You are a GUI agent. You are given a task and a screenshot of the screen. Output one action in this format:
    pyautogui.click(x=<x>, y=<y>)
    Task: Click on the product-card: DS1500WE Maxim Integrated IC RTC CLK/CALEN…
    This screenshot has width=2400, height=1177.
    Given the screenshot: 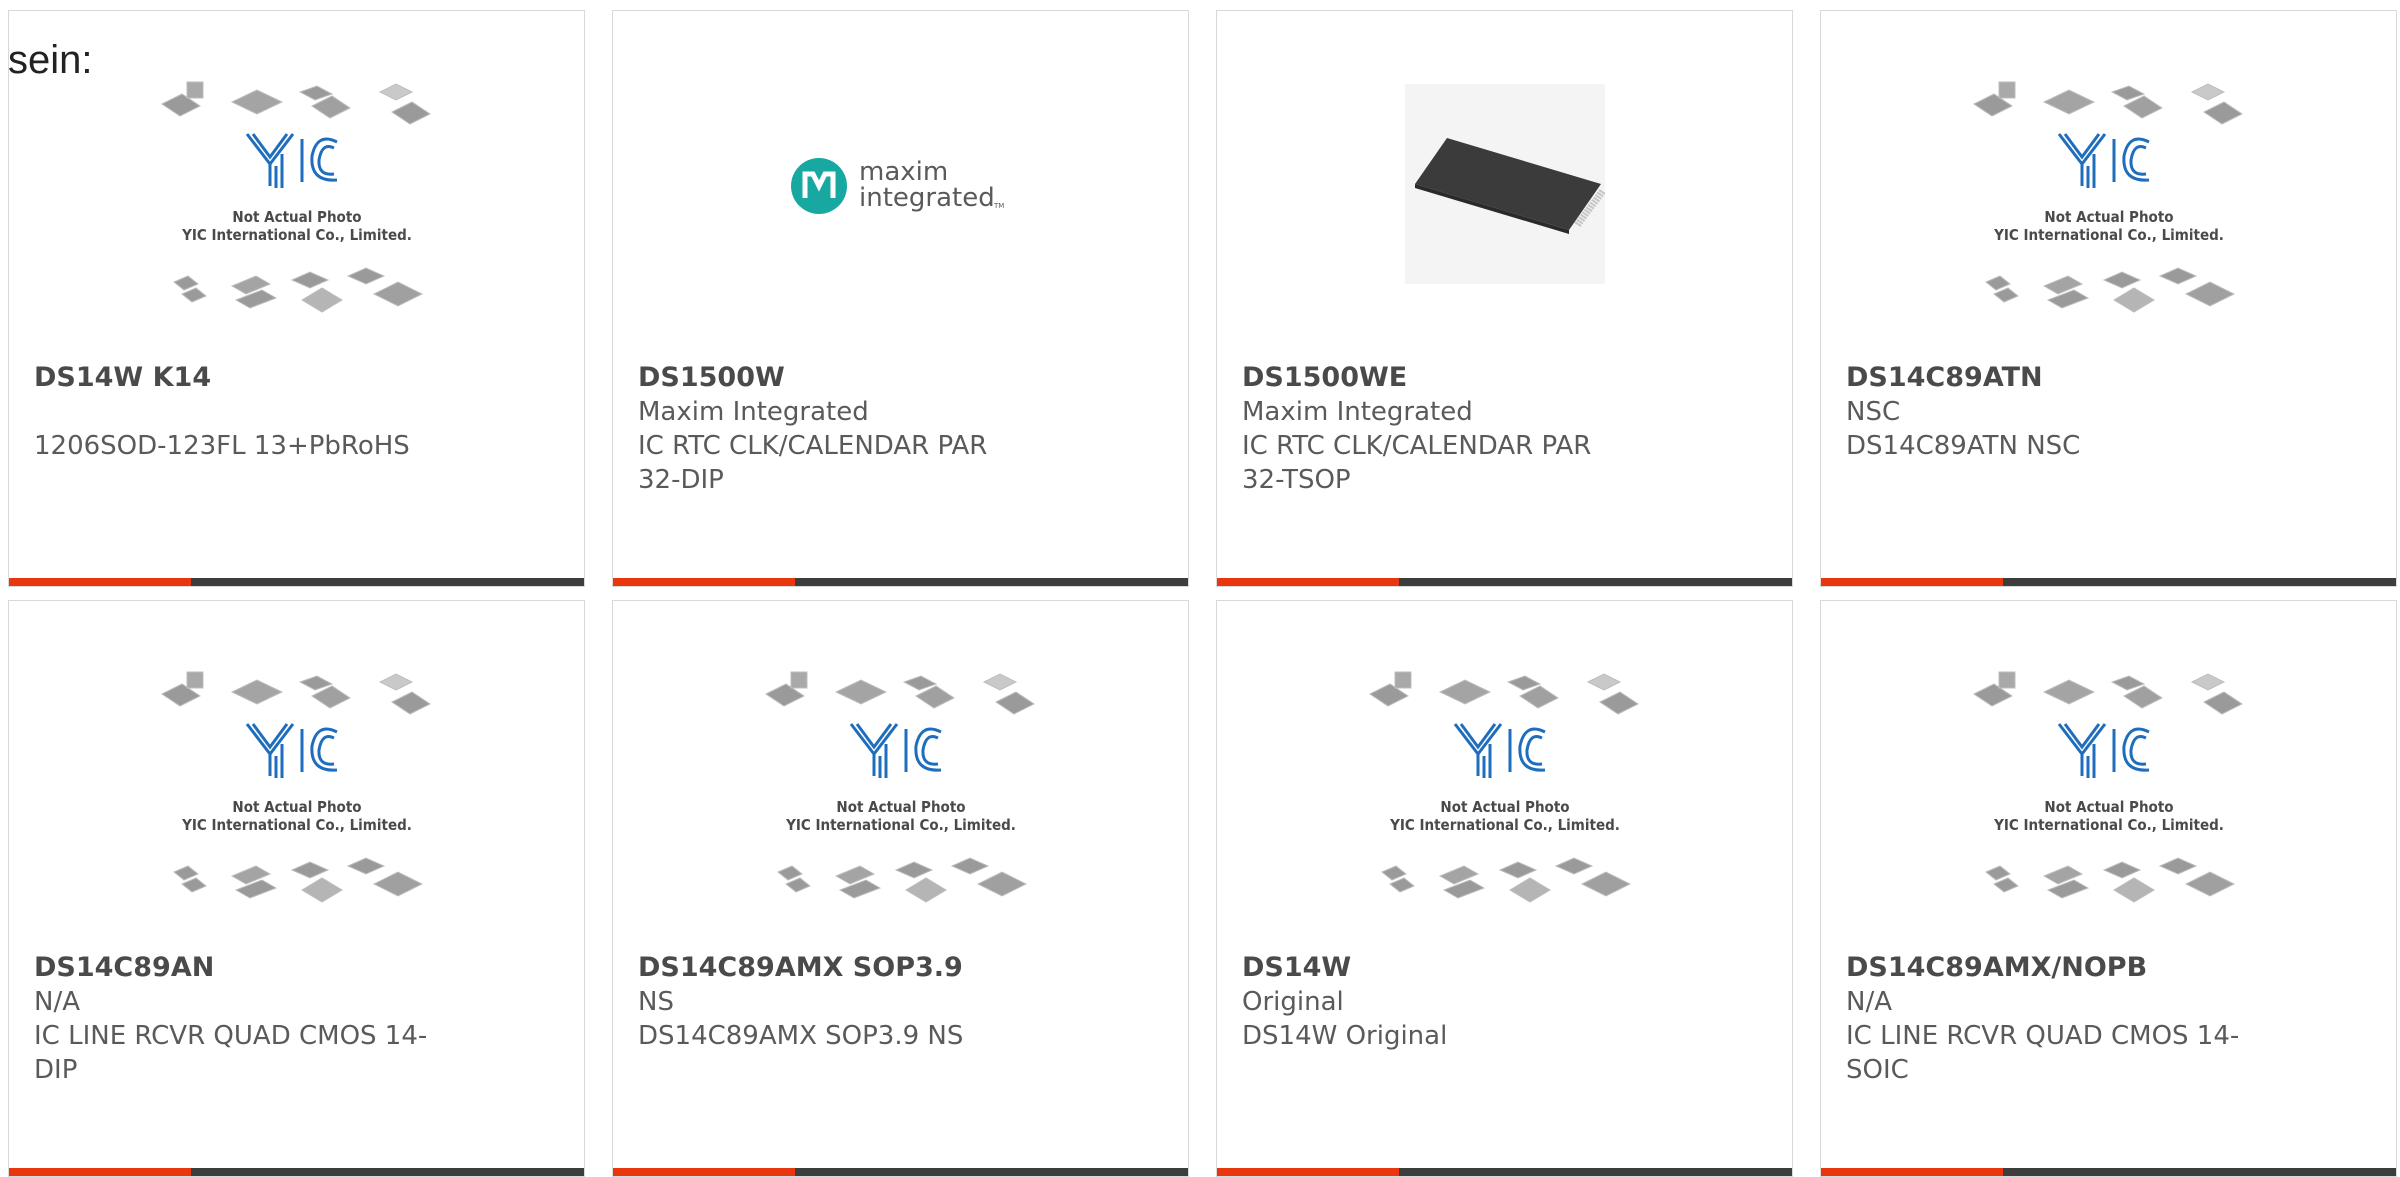 What is the action you would take?
    pyautogui.click(x=1504, y=298)
    